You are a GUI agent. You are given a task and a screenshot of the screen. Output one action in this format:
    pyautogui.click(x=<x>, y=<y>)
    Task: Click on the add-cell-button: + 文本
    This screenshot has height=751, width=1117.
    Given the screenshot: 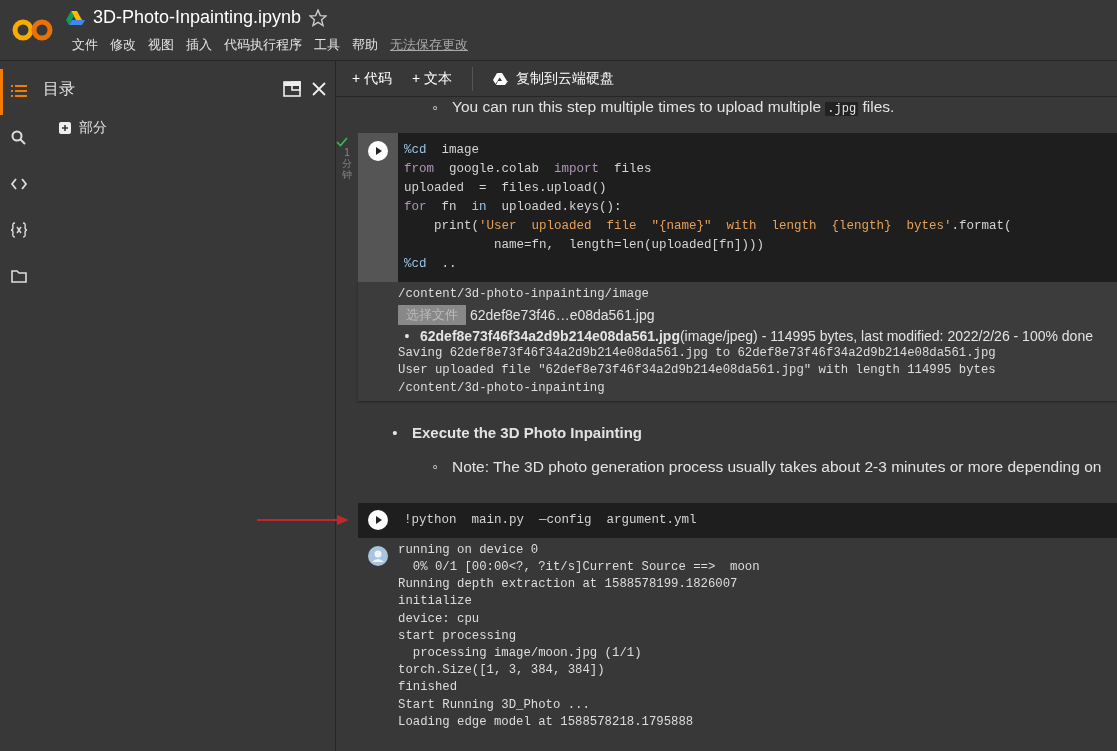 What is the action you would take?
    pyautogui.click(x=432, y=78)
    